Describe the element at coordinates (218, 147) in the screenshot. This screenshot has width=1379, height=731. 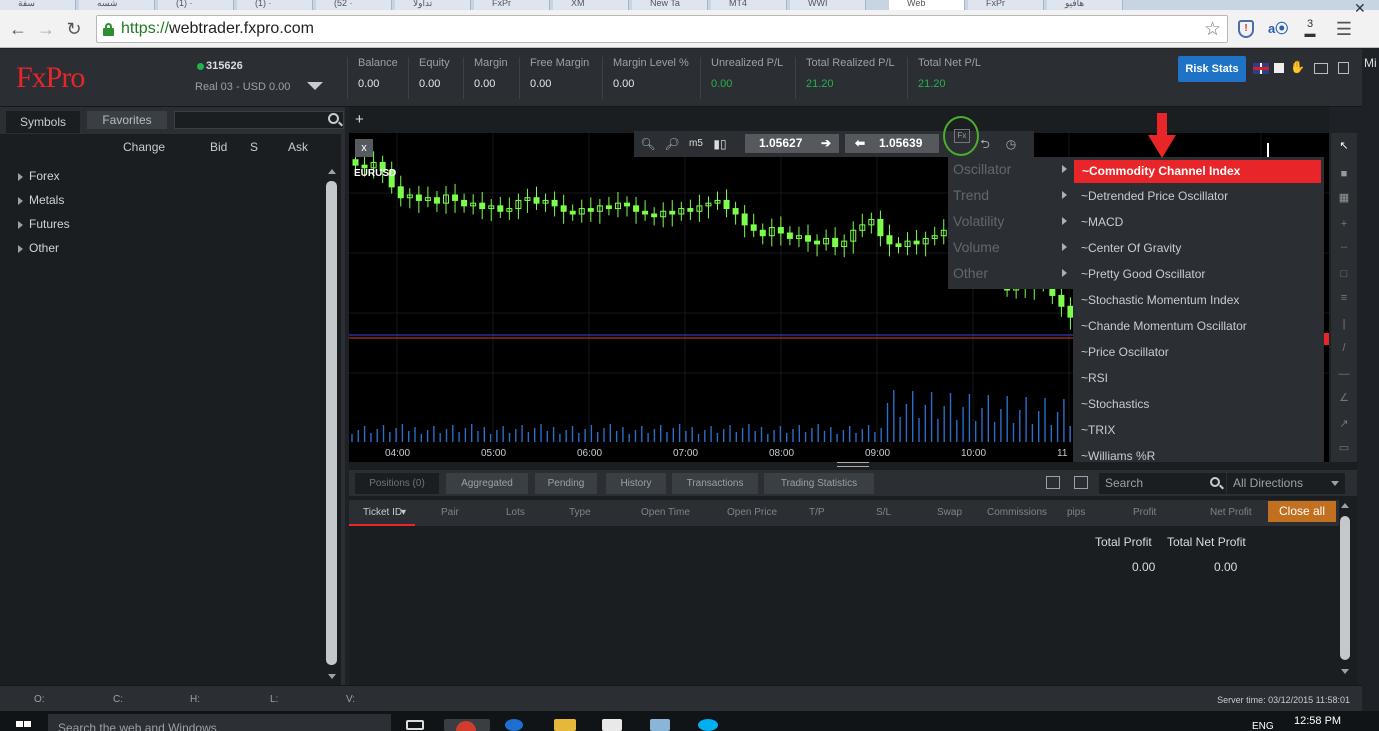
I see `col-bid: Bid` at that location.